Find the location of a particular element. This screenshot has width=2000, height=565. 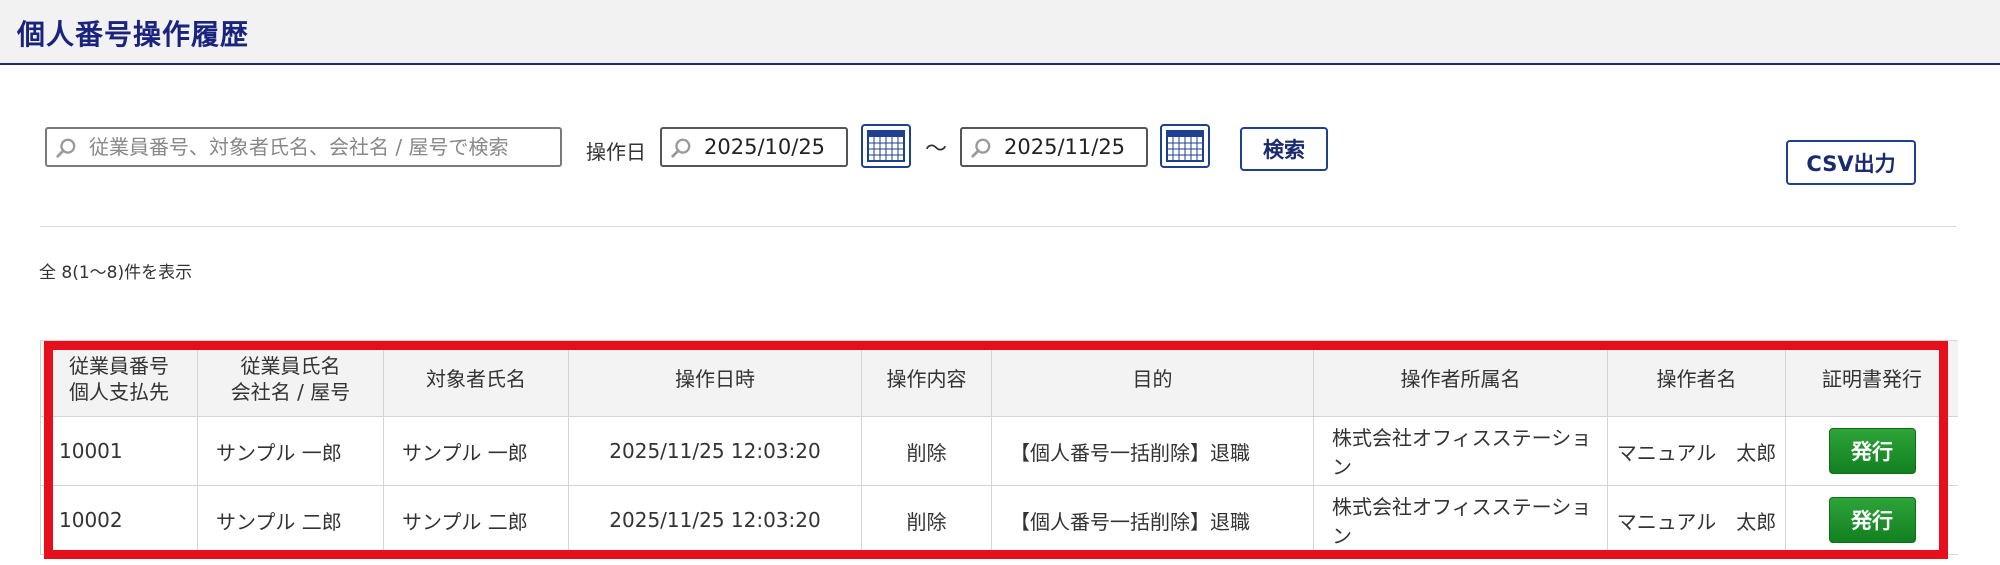

cell-employee-no: 10002 is located at coordinates (119, 520).